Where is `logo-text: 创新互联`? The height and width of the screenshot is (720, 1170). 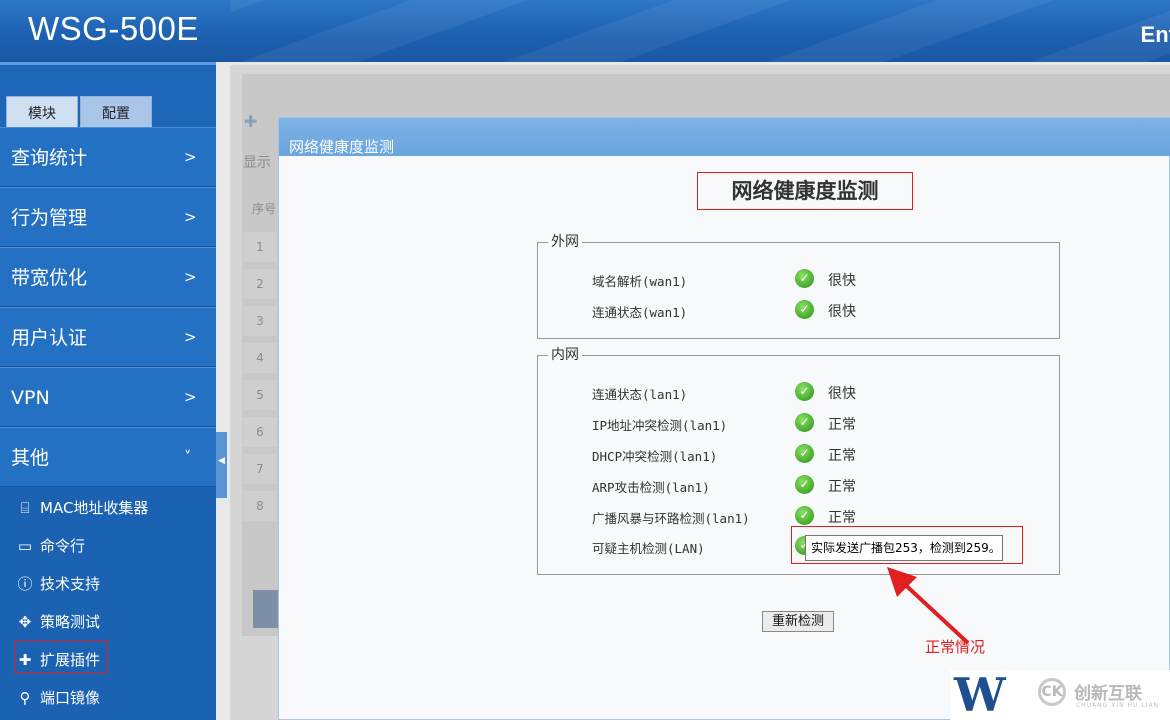 logo-text: 创新互联 is located at coordinates (1108, 694).